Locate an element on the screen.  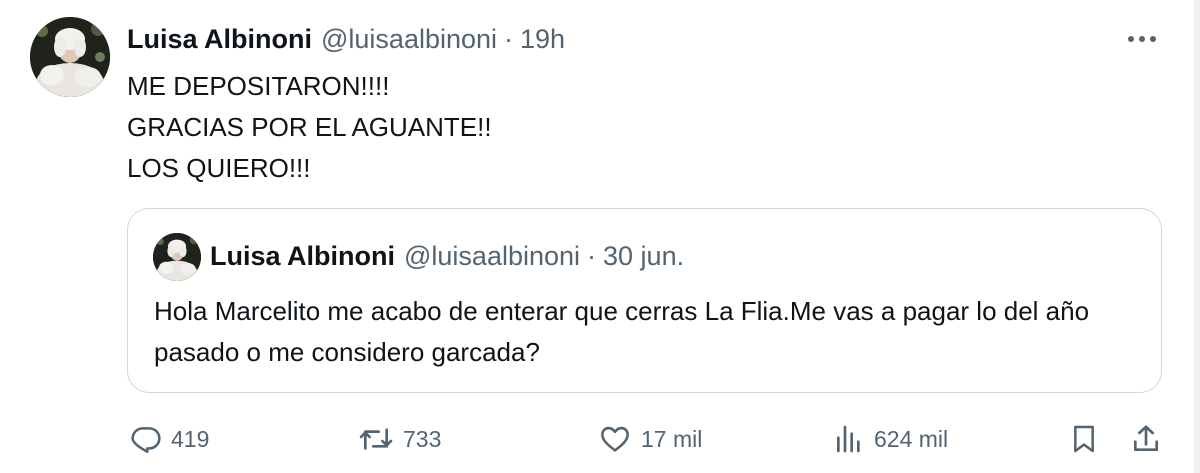
quoted-author-handle: @luisaalbinoni is located at coordinates (492, 255).